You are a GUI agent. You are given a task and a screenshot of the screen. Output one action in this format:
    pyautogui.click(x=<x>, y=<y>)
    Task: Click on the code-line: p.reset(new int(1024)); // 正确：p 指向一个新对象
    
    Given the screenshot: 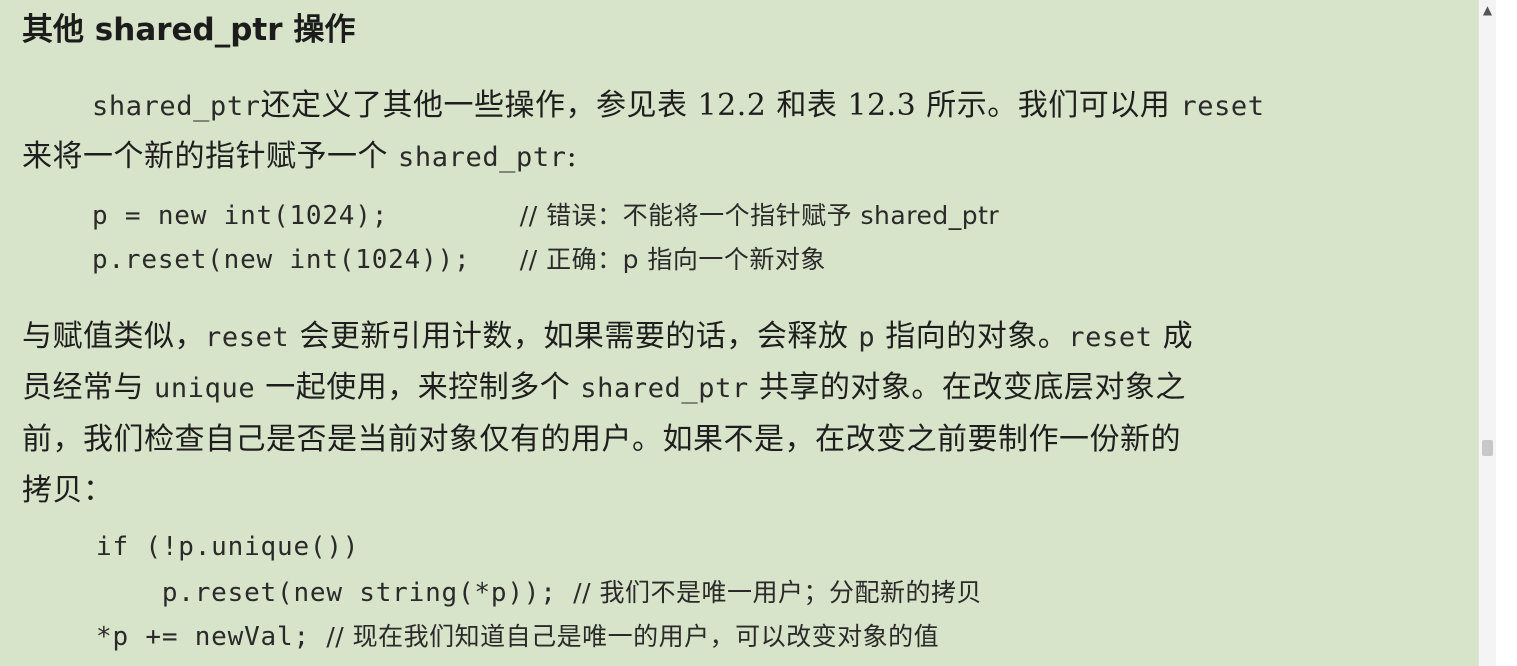 What is the action you would take?
    pyautogui.click(x=459, y=258)
    